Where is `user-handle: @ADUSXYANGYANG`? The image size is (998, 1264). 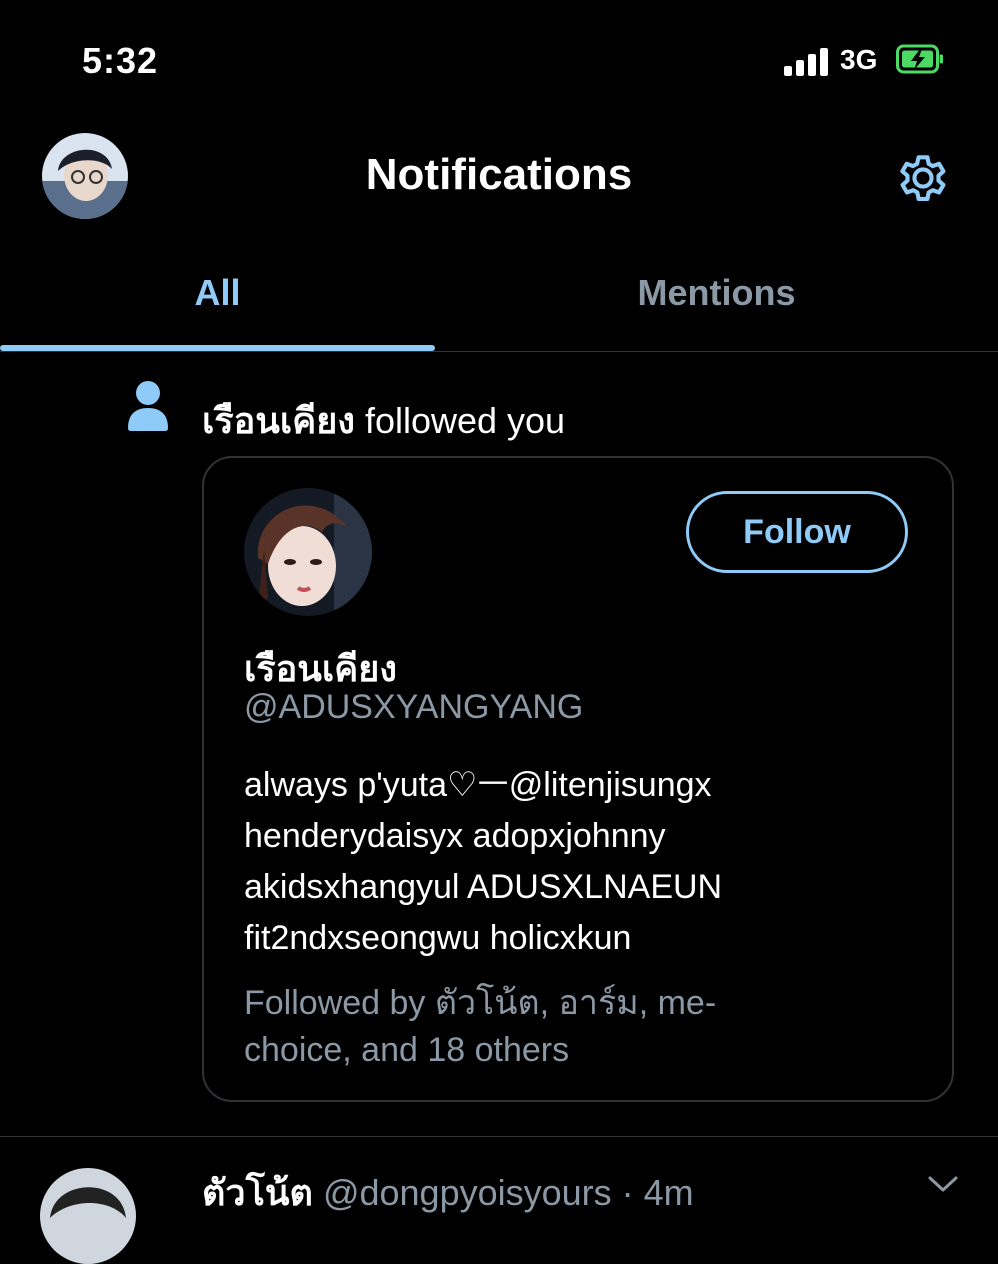
user-handle: @ADUSXYANGYANG is located at coordinates (413, 707).